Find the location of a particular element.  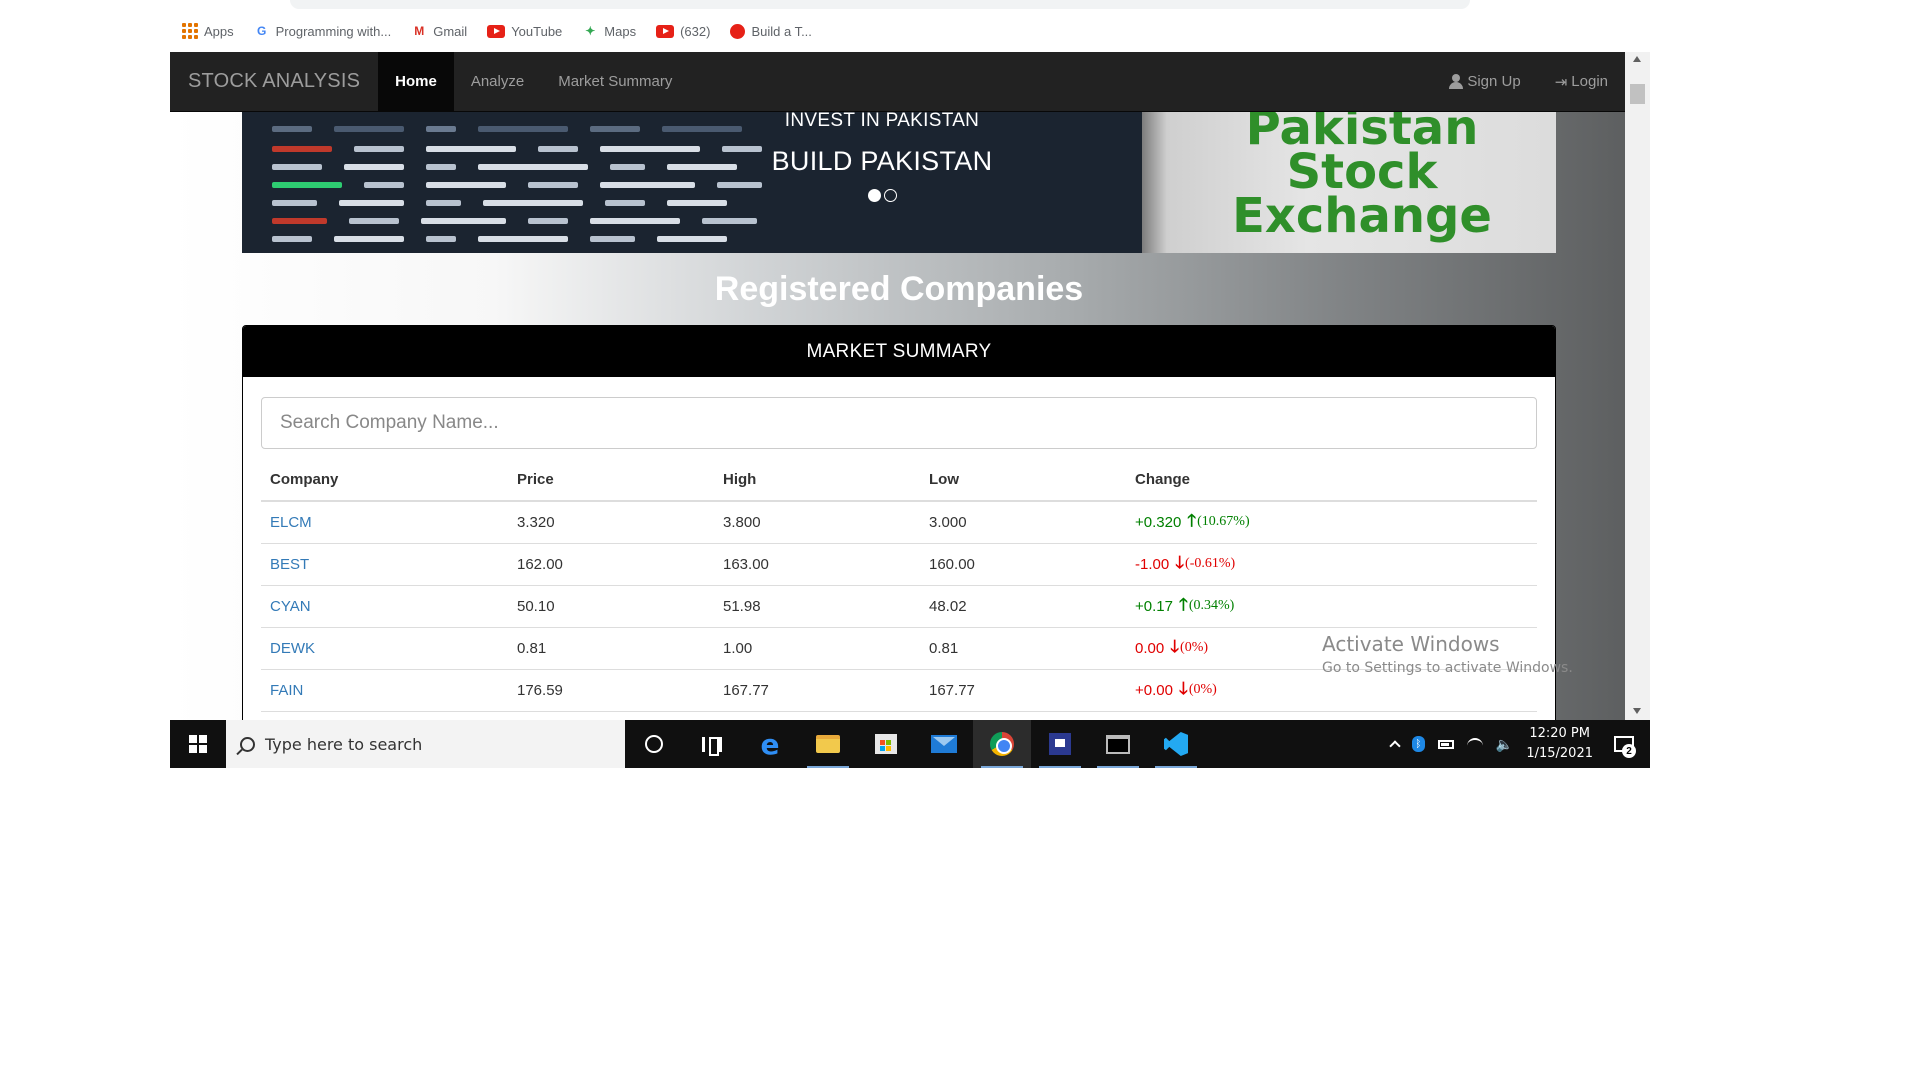

task-view-button is located at coordinates (712, 744).